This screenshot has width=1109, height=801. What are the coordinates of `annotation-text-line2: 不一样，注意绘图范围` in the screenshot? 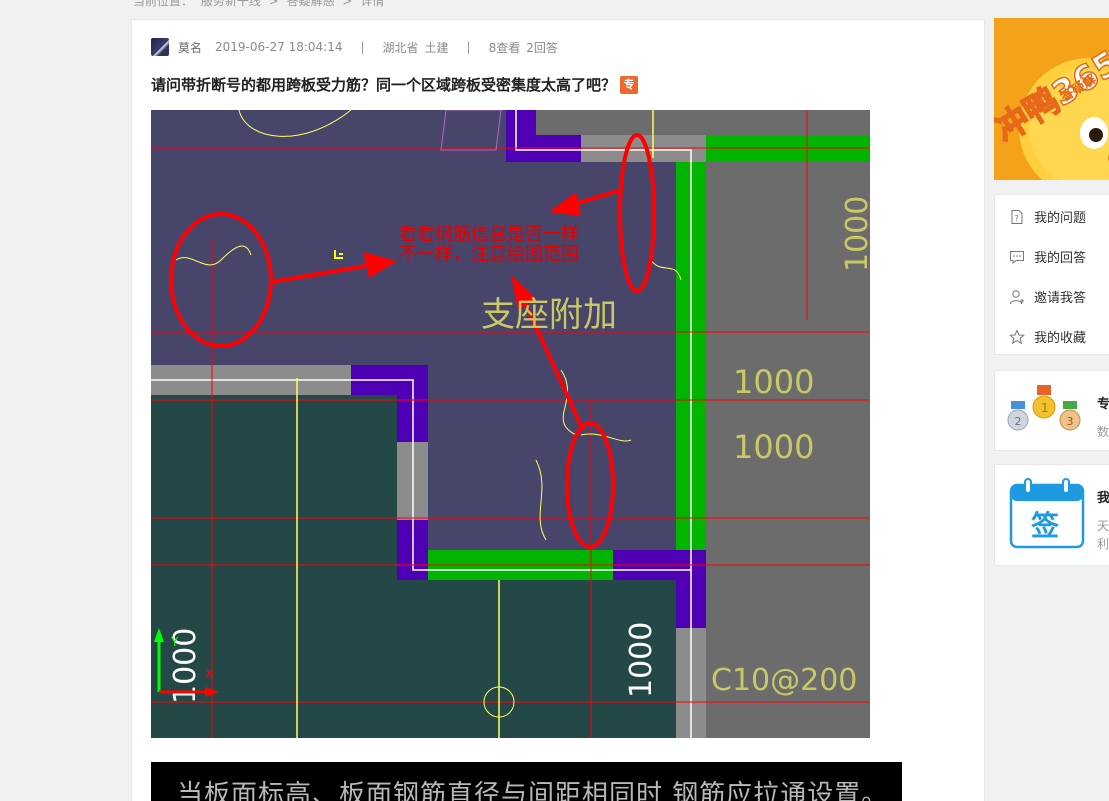 It's located at (489, 254).